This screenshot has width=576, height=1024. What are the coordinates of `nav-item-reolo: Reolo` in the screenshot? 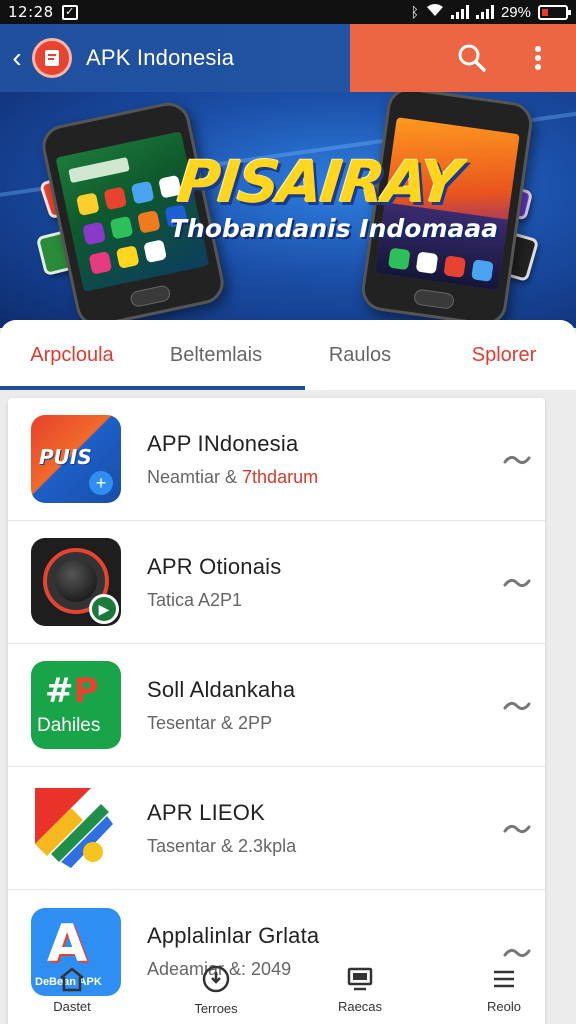 It's located at (504, 990).